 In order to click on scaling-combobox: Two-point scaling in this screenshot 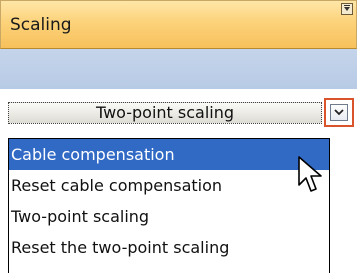, I will do `click(165, 113)`.